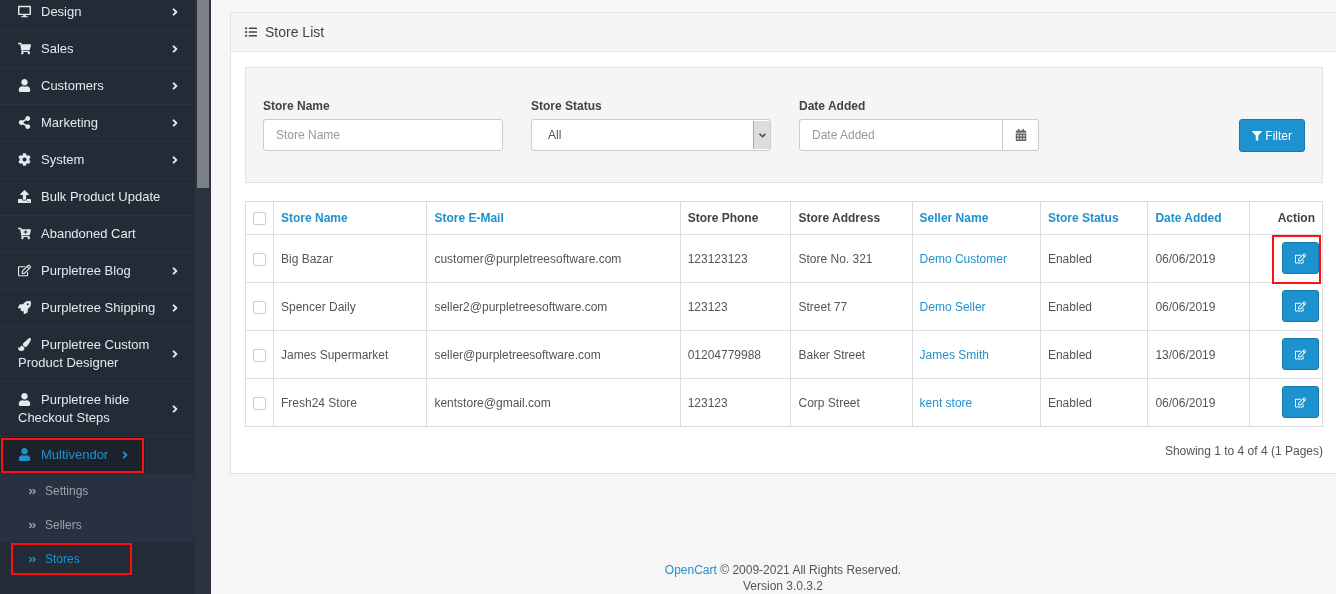 The height and width of the screenshot is (594, 1336). I want to click on submenu-item: Stores, so click(71, 559).